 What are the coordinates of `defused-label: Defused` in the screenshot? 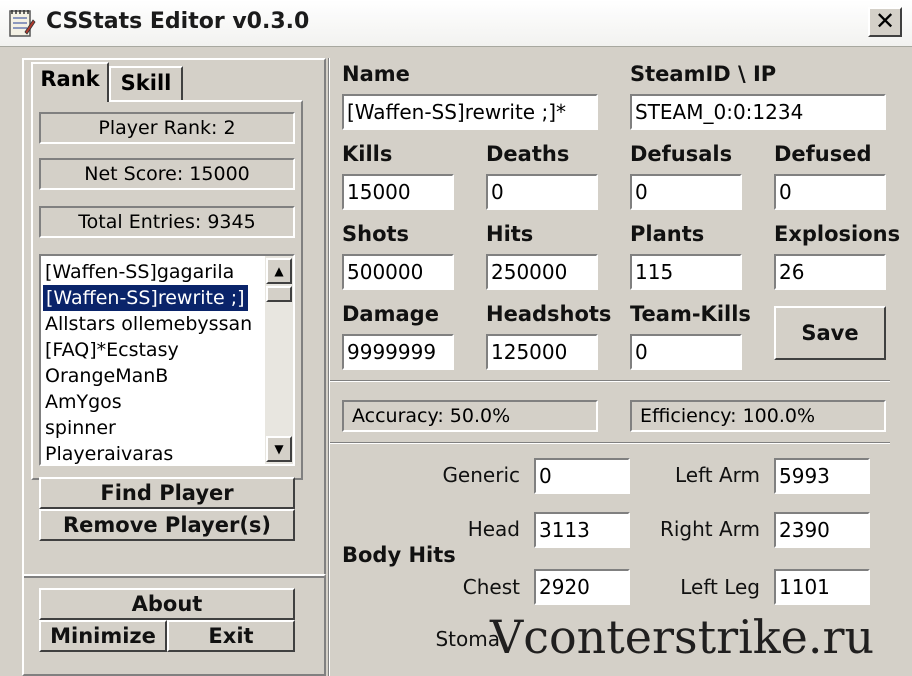 It's located at (823, 154).